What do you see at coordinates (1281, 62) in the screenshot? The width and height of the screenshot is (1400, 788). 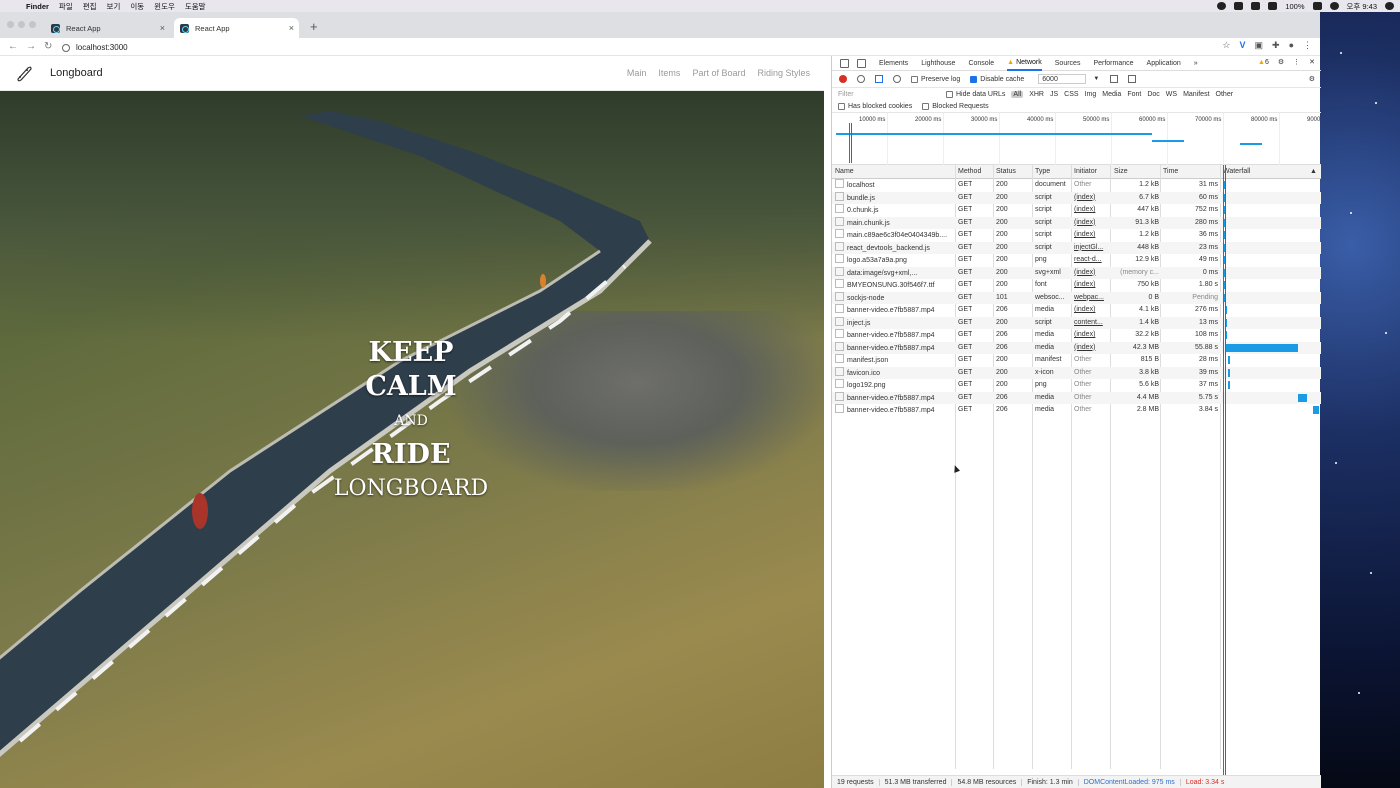 I see `settings-gear-icon: ⚙` at bounding box center [1281, 62].